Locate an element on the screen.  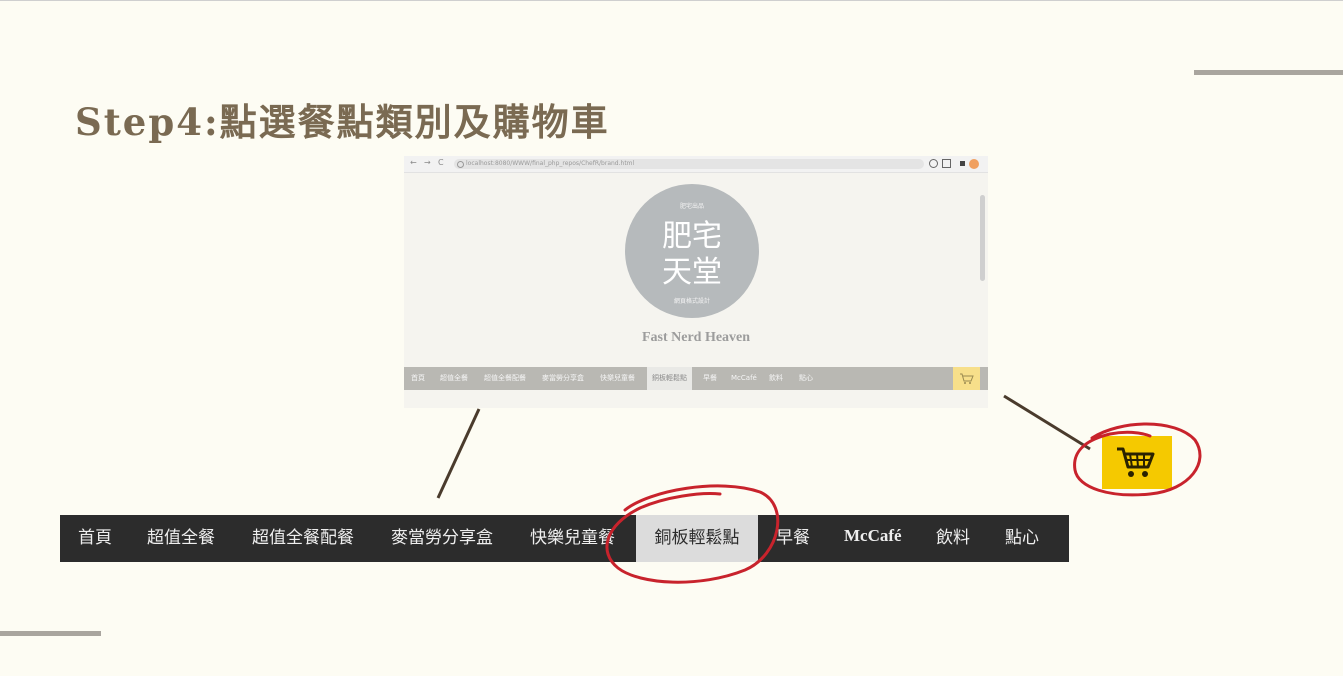
mini-nav-item: 麥當勞分享盒 is located at coordinates (563, 378).